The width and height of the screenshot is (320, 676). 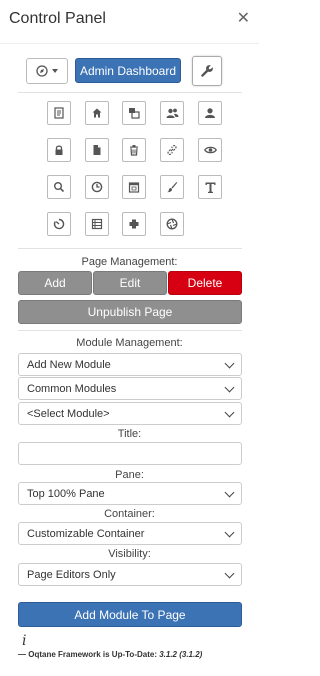 I want to click on page-actions-dropdown, so click(x=47, y=71).